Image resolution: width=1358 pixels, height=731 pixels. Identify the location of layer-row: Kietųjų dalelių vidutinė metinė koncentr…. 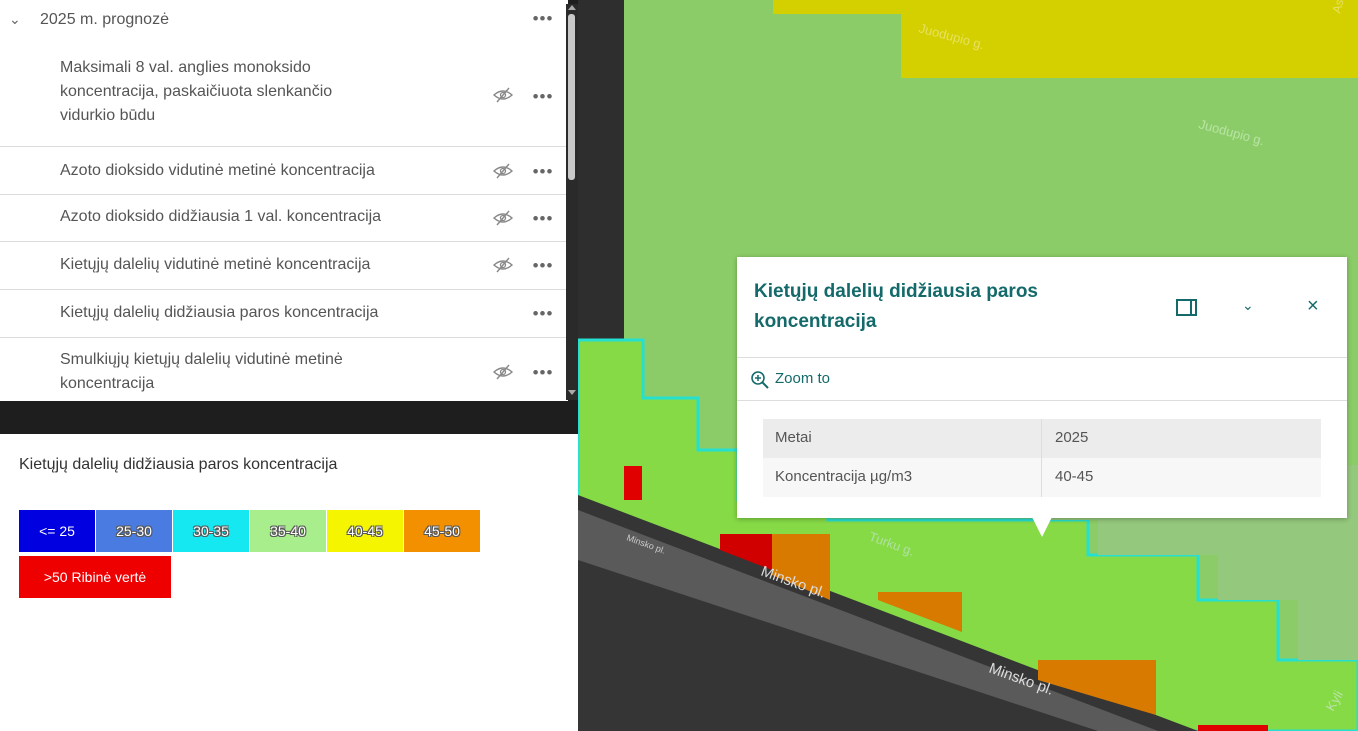
(284, 266).